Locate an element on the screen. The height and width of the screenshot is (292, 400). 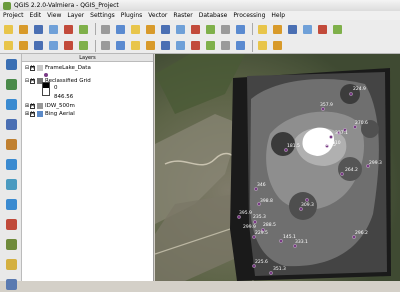
zoom-selection-button is located at coordinates (210, 29).